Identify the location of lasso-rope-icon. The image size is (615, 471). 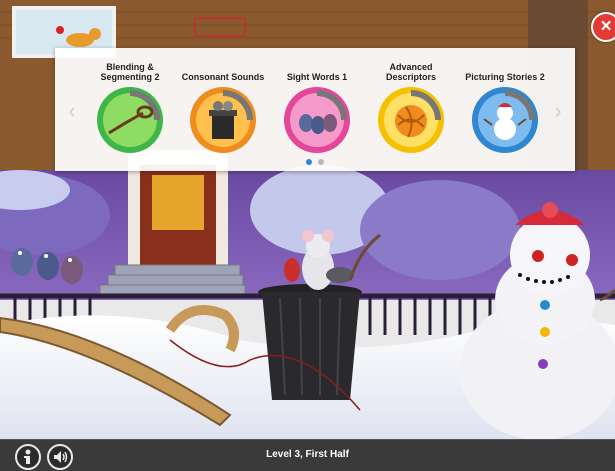
(130, 120).